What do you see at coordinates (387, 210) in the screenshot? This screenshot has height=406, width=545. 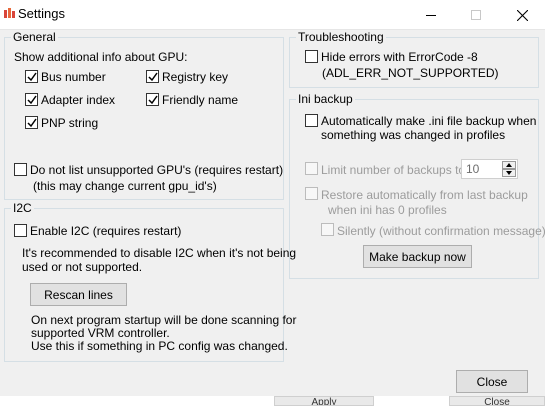 I see `restore-auto-note: when ini has 0 profiles` at bounding box center [387, 210].